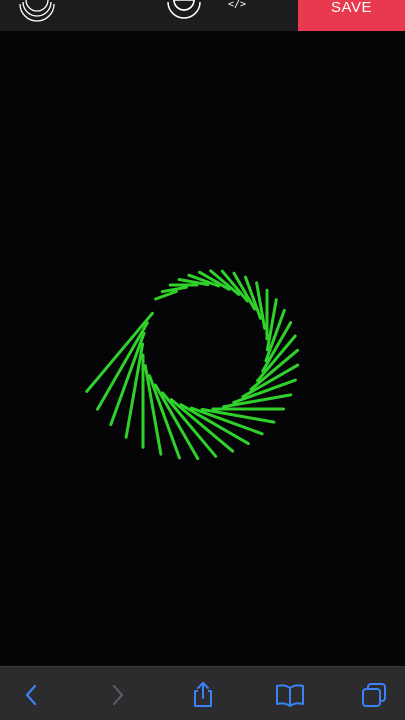 This screenshot has width=405, height=720. I want to click on tabs-button, so click(374, 695).